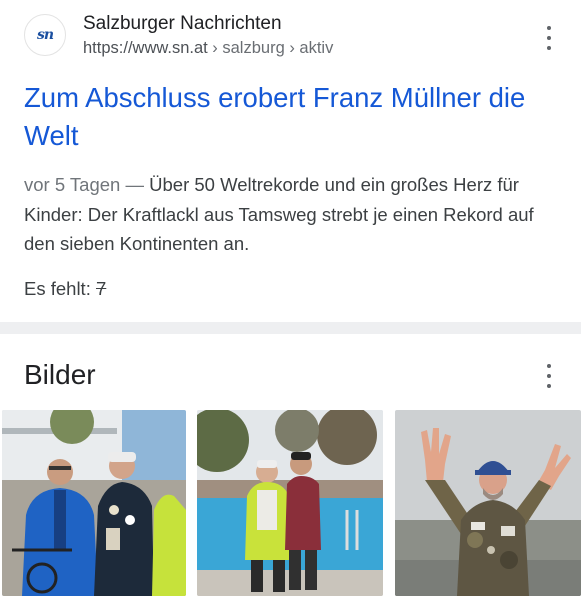 This screenshot has height=600, width=581. I want to click on source-url: https://www.sn.at › salzburg › aktiv, so click(208, 48).